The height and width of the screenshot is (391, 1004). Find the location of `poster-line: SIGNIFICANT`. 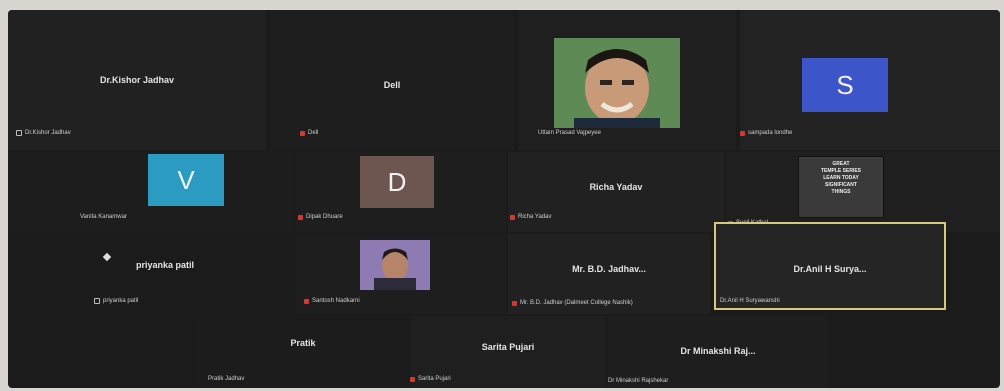

poster-line: SIGNIFICANT is located at coordinates (841, 185).